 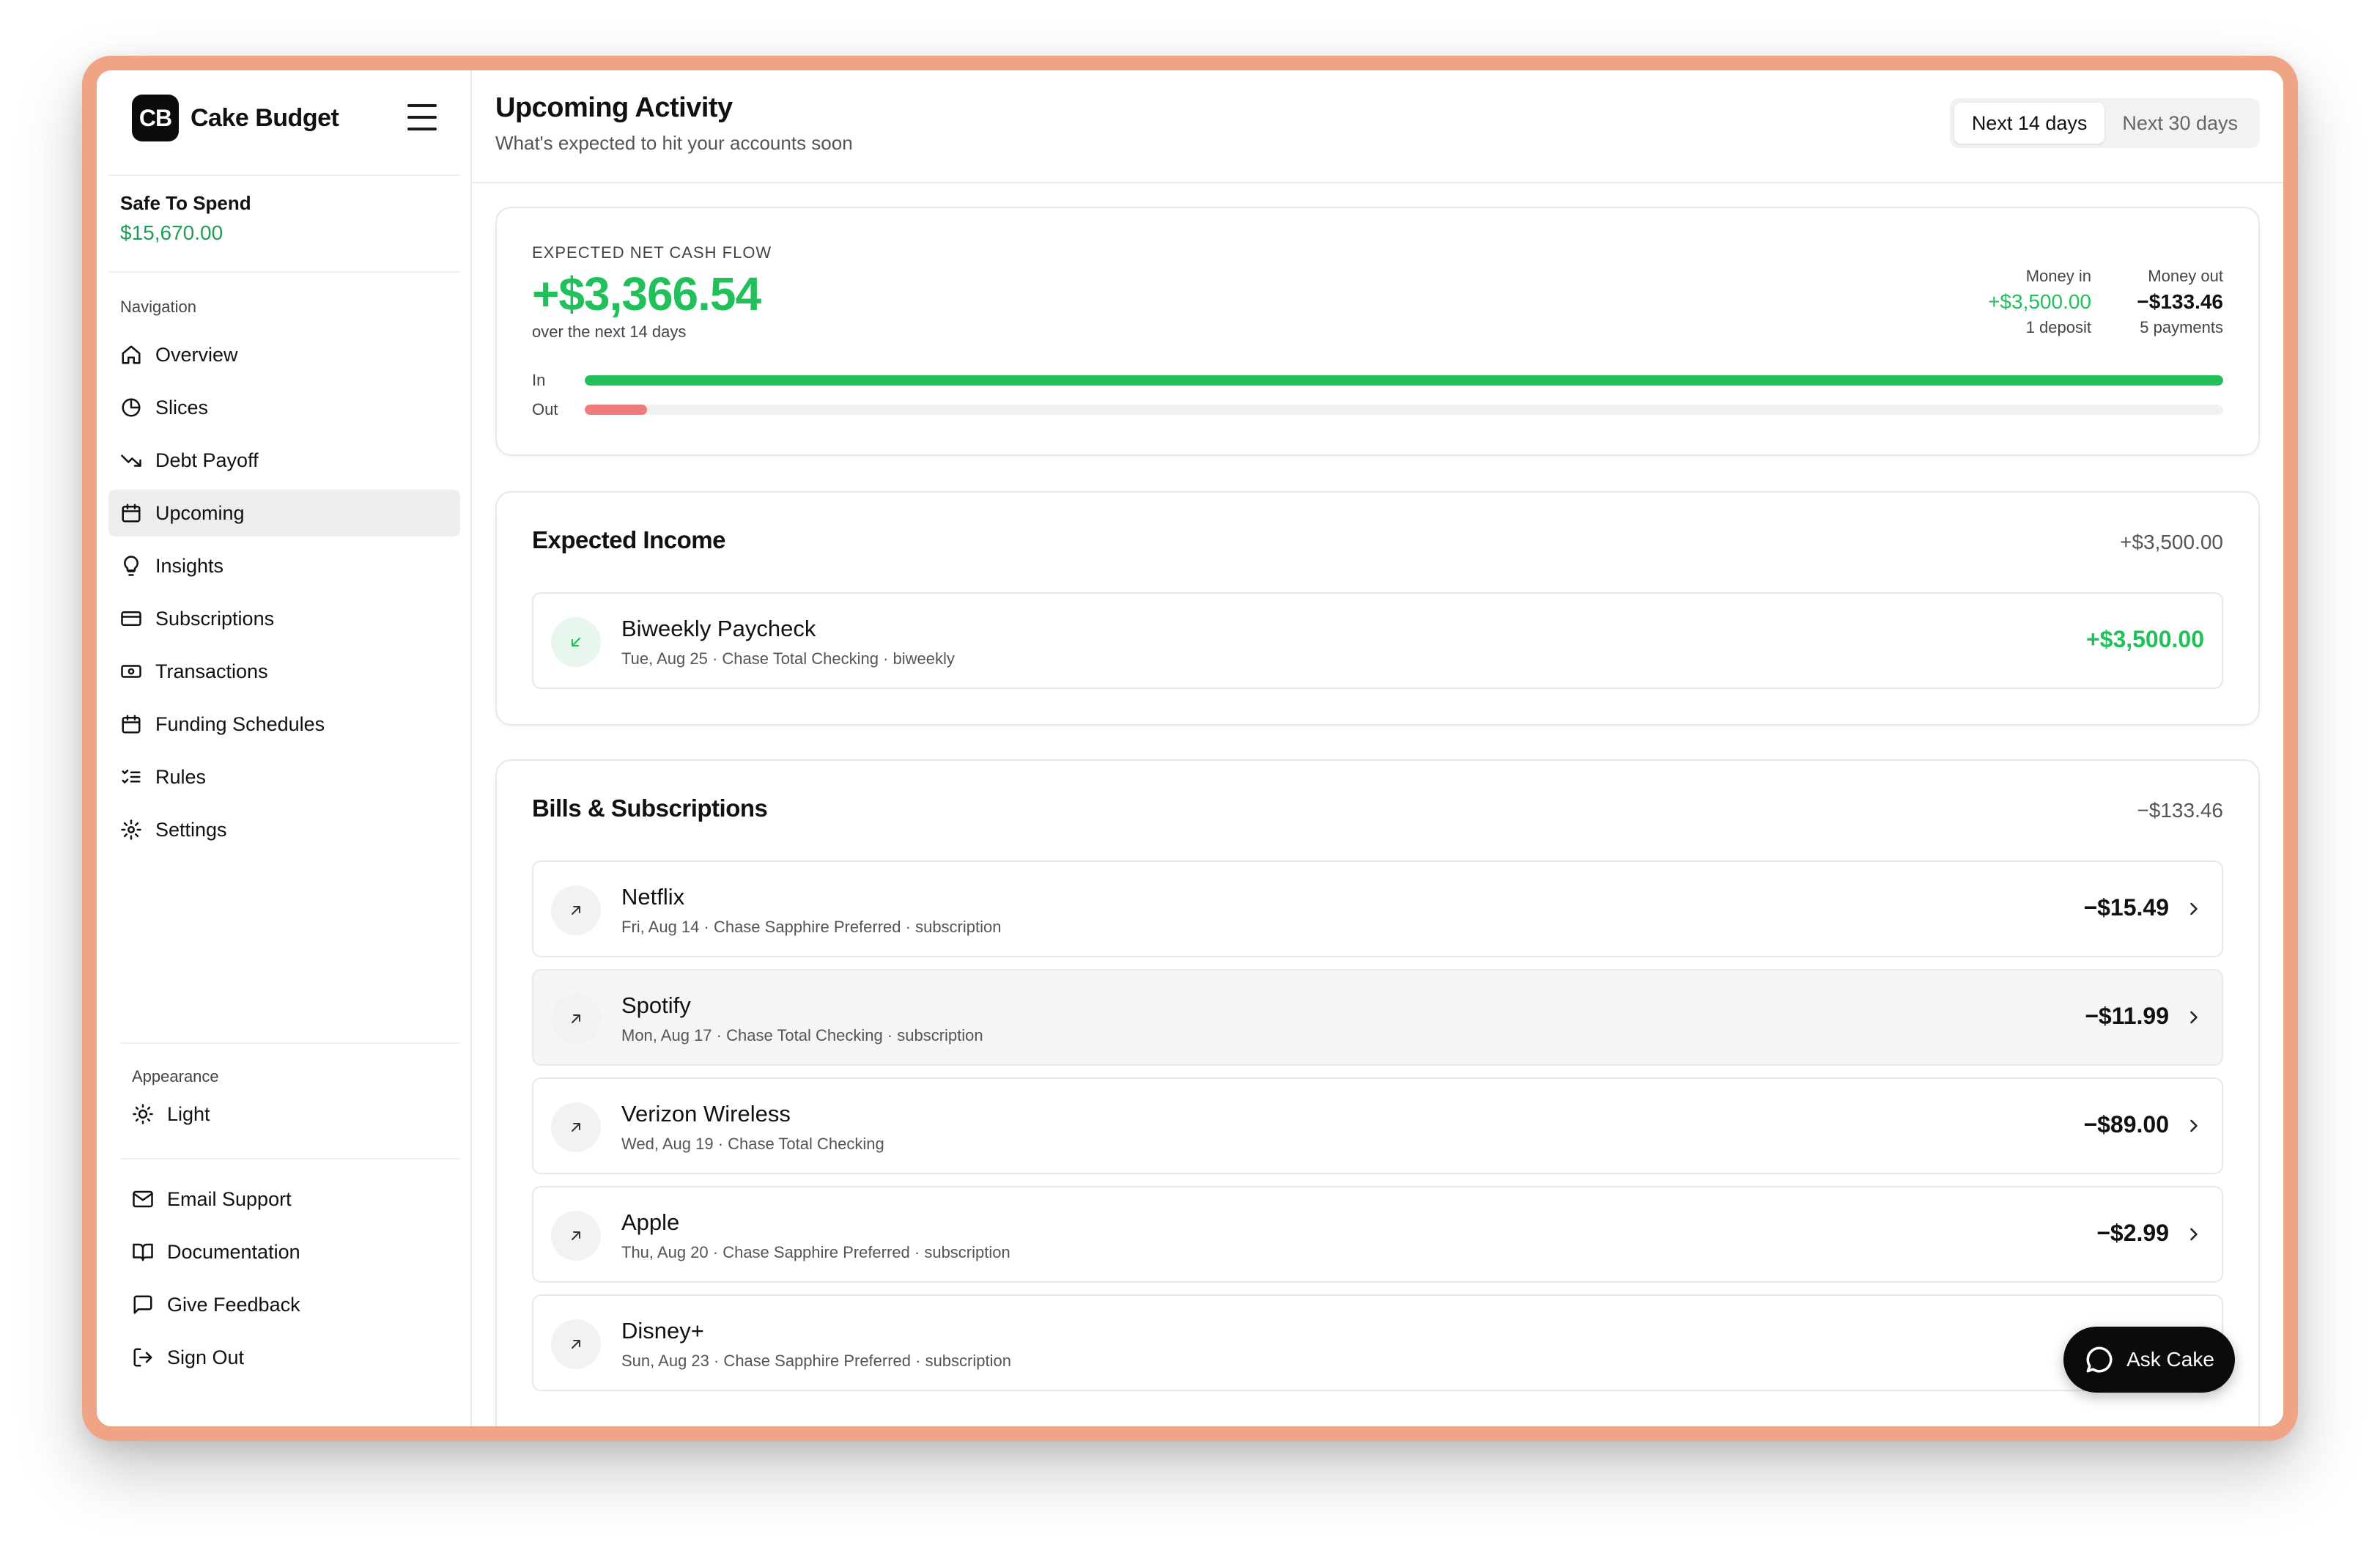 I want to click on email-support-link: Email Support, so click(x=281, y=1199).